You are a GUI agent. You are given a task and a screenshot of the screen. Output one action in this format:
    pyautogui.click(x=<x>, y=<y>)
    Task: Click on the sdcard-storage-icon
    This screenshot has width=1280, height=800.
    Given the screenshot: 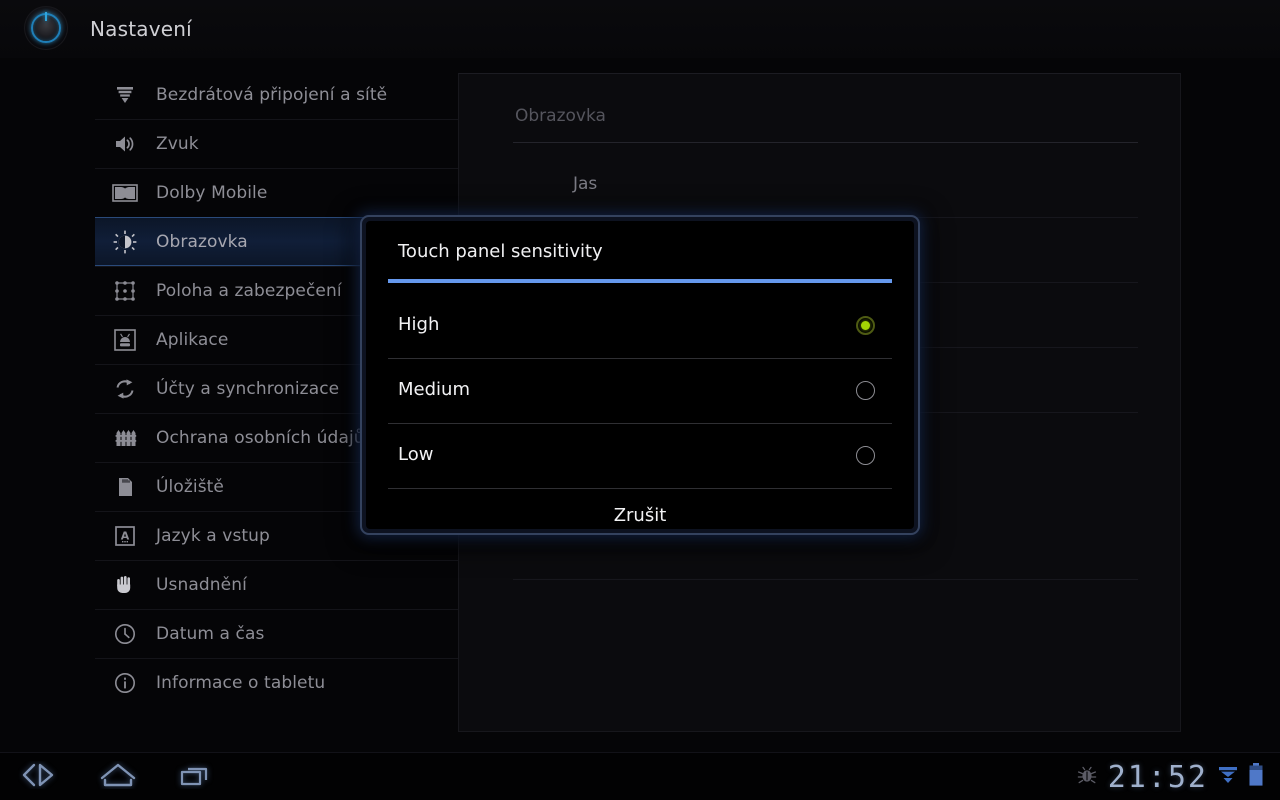 What is the action you would take?
    pyautogui.click(x=125, y=487)
    